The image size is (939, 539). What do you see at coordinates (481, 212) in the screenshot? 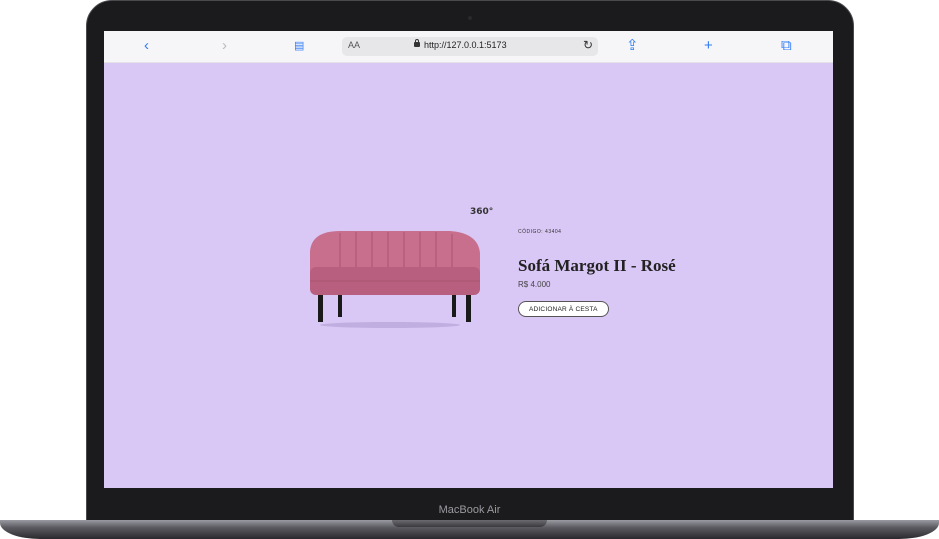
I see `rotate-360-icon: 360°` at bounding box center [481, 212].